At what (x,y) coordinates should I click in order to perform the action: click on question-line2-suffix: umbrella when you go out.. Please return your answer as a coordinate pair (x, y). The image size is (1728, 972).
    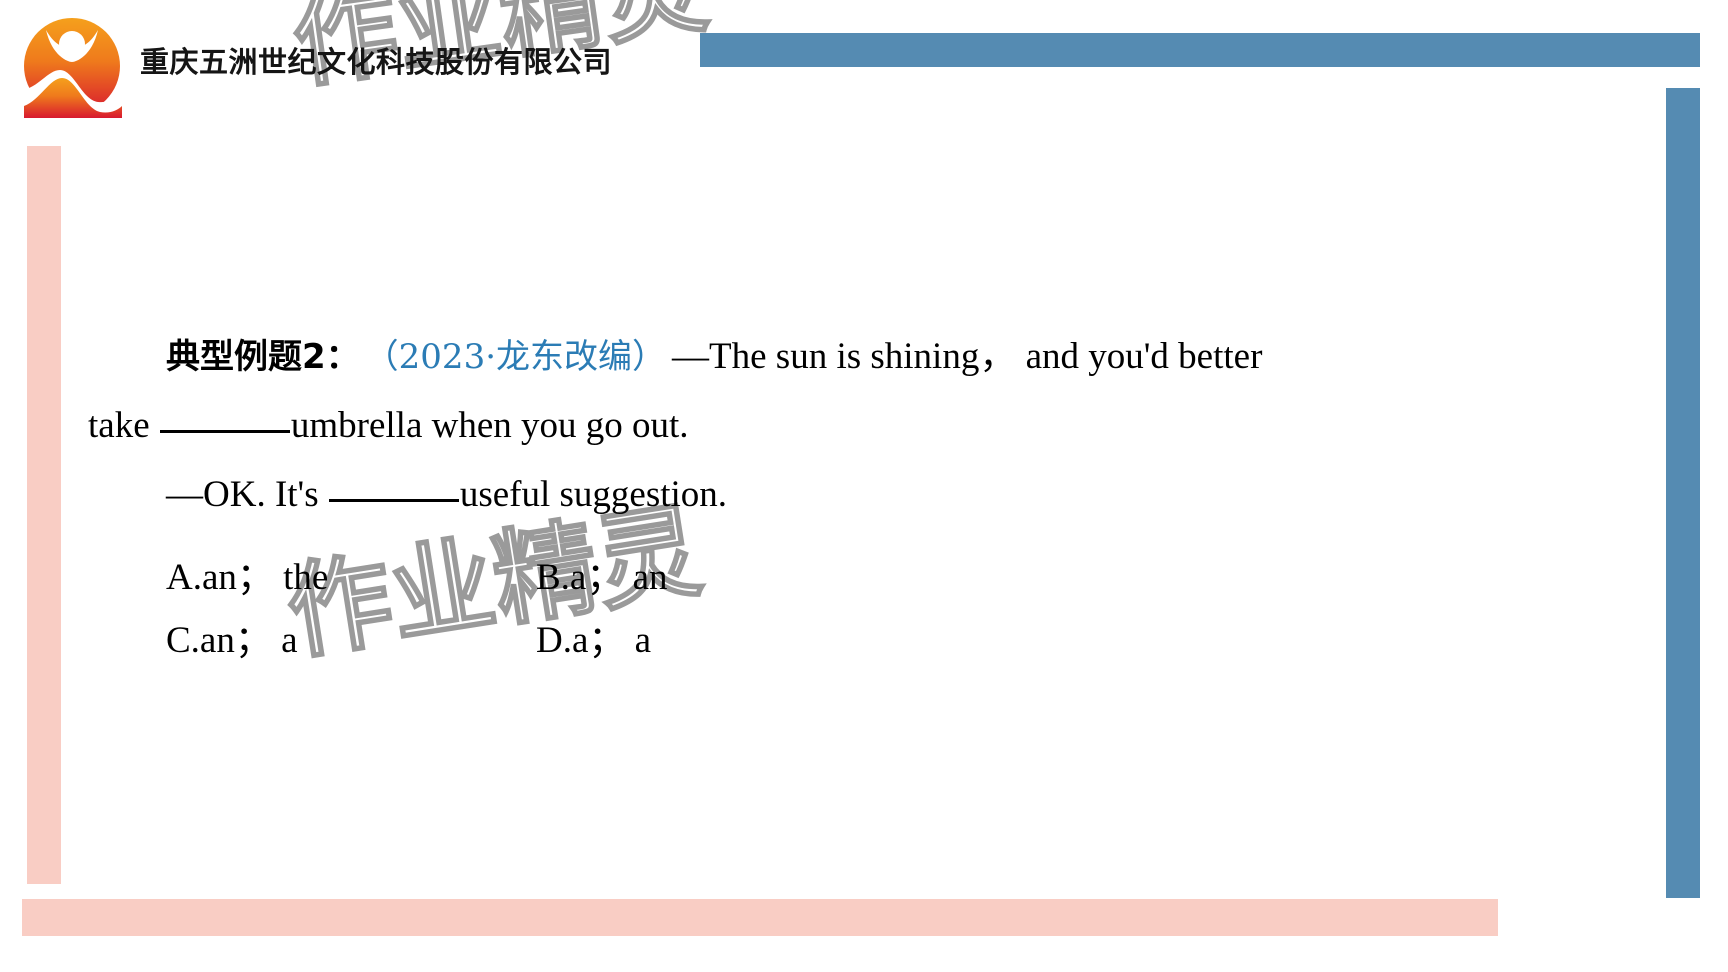
    Looking at the image, I should click on (489, 425).